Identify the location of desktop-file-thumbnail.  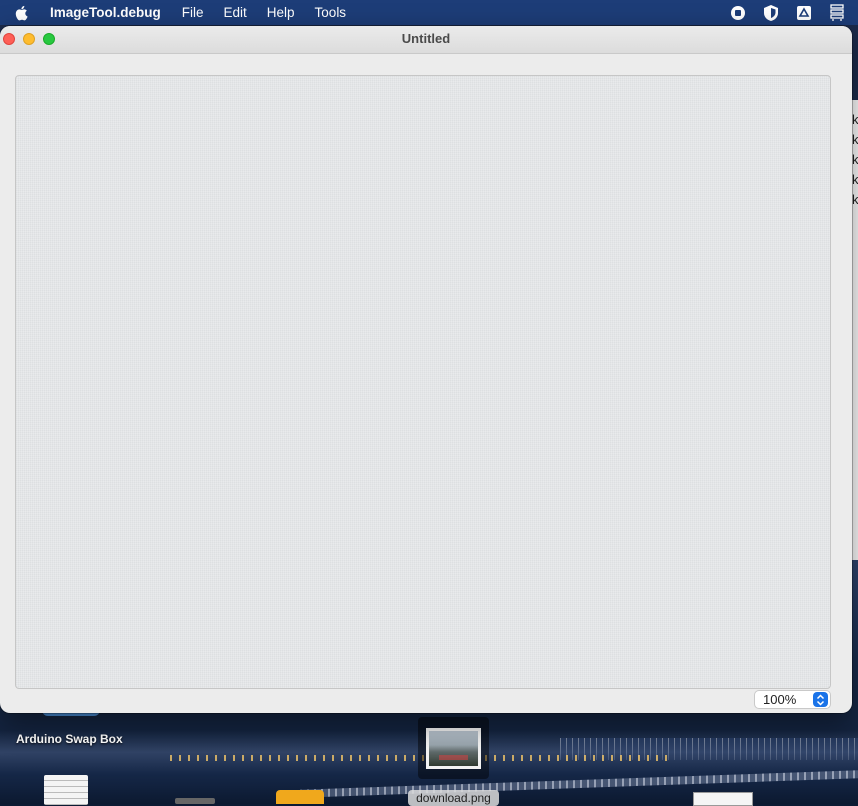
(453, 748).